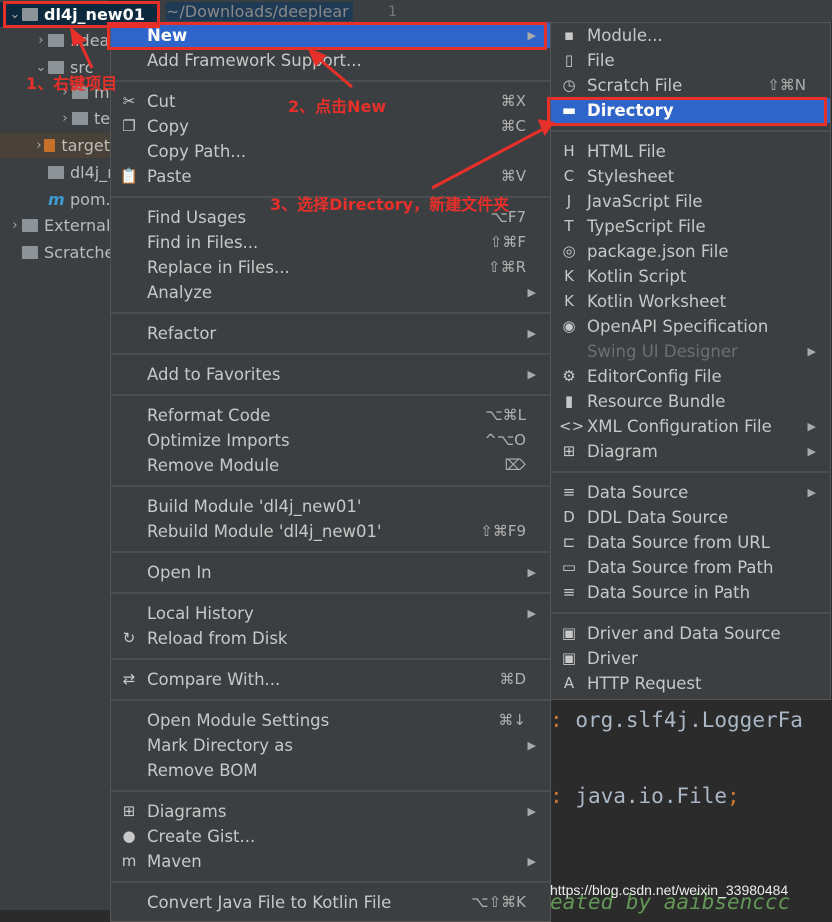 This screenshot has width=832, height=922. Describe the element at coordinates (337, 106) in the screenshot. I see `annotation-step2: 2、点击New` at that location.